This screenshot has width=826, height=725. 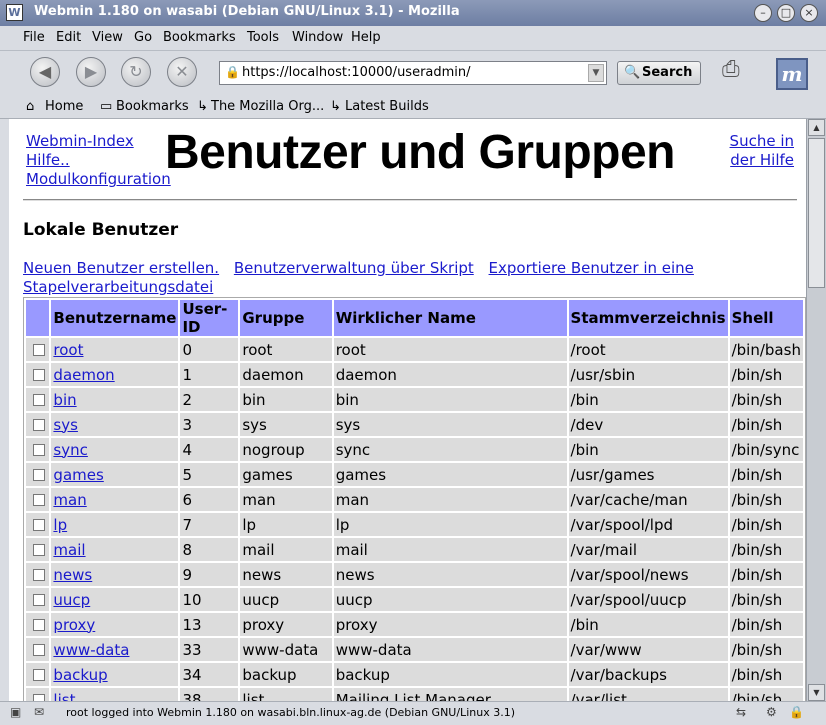 I want to click on minimize-icon: –, so click(x=763, y=13).